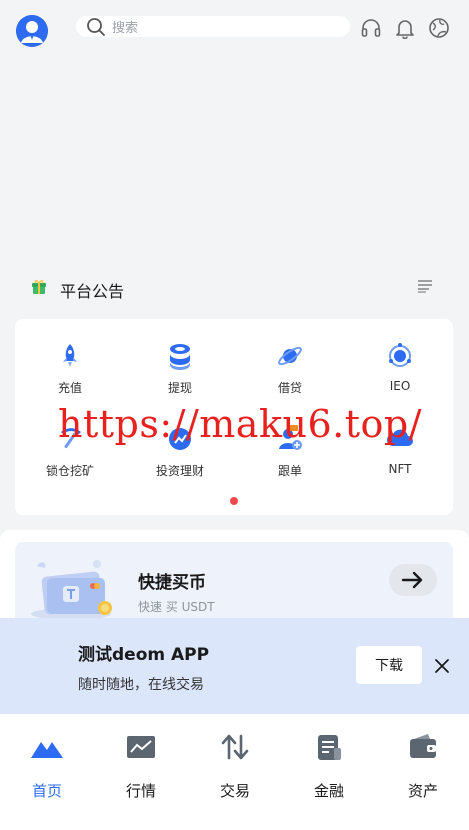 The width and height of the screenshot is (469, 830). What do you see at coordinates (235, 747) in the screenshot?
I see `swap-arrows-icon` at bounding box center [235, 747].